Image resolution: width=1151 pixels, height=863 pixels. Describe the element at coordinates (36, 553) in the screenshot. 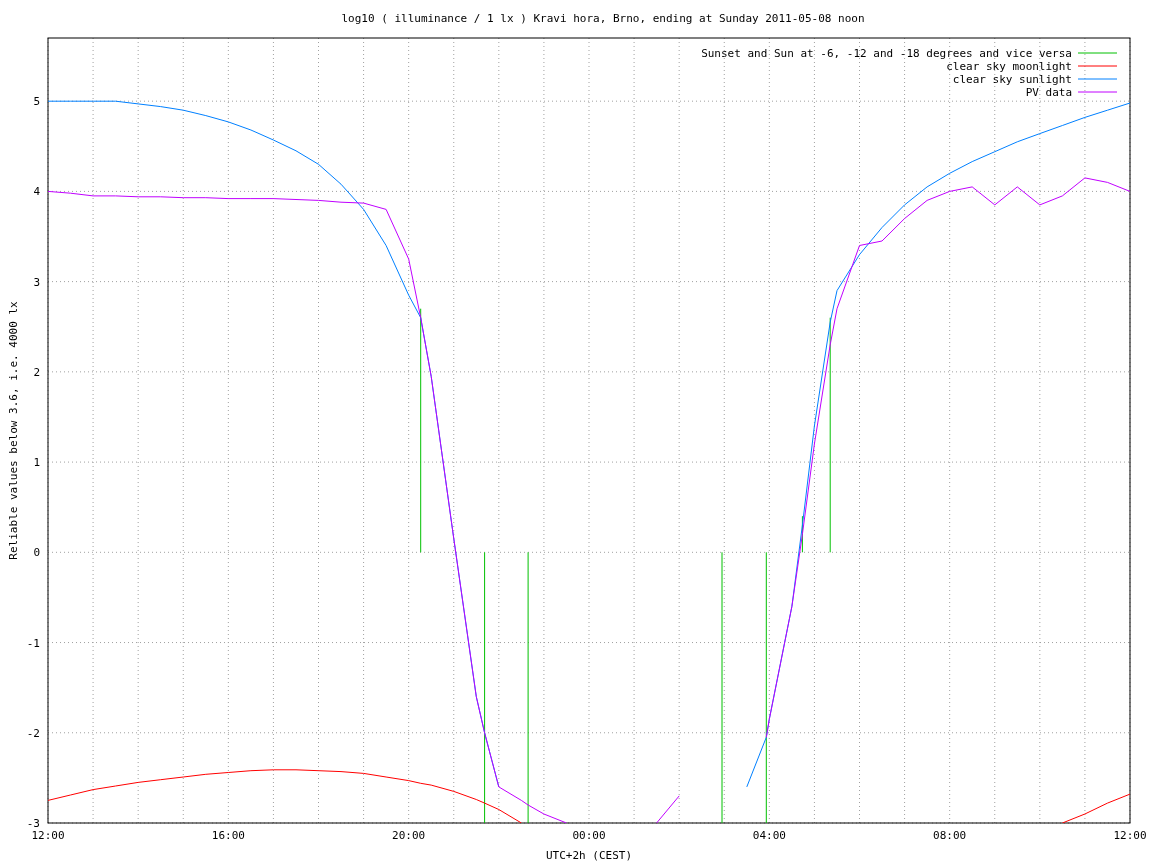

I see `tick-label: 0` at that location.